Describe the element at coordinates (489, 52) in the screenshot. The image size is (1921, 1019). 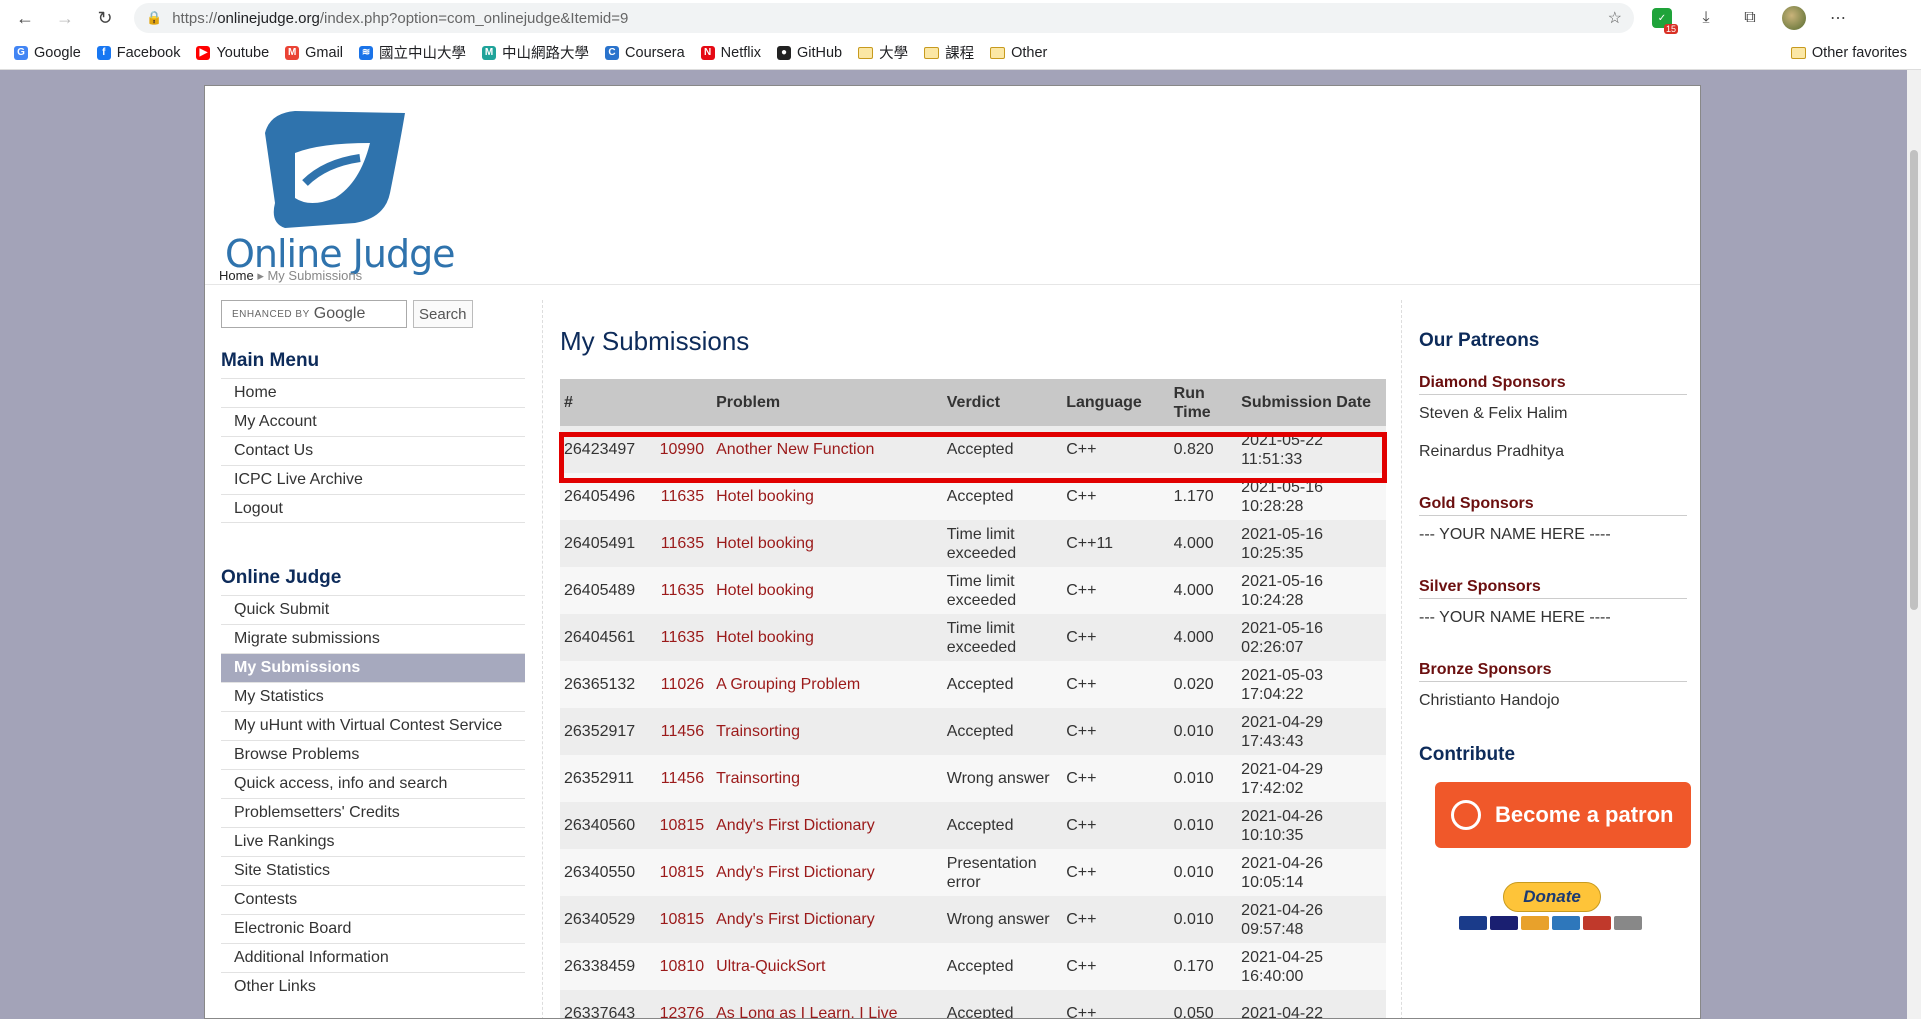
I see `cyber-univ-icon: M` at that location.